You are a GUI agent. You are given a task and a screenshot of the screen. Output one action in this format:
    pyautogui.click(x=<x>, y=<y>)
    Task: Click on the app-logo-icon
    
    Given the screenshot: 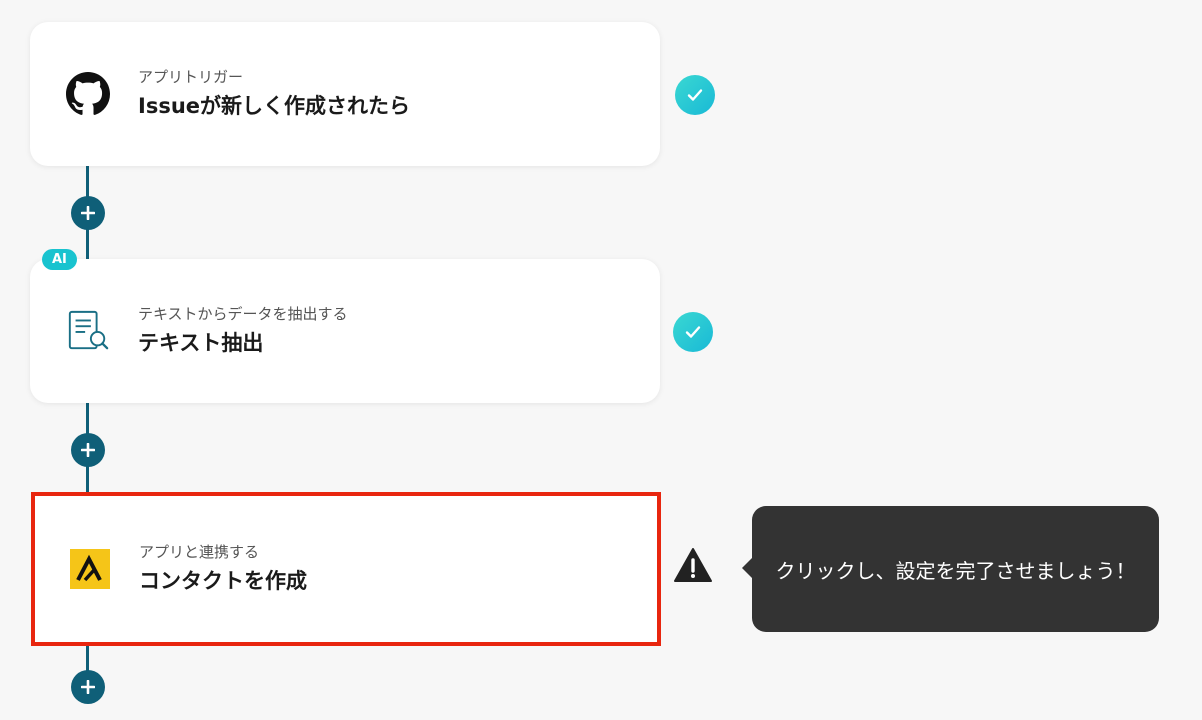 What is the action you would take?
    pyautogui.click(x=90, y=569)
    